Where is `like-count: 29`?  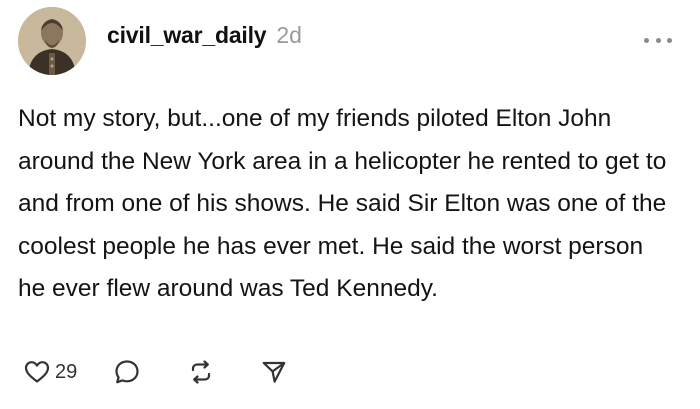
like-count: 29 is located at coordinates (66, 371).